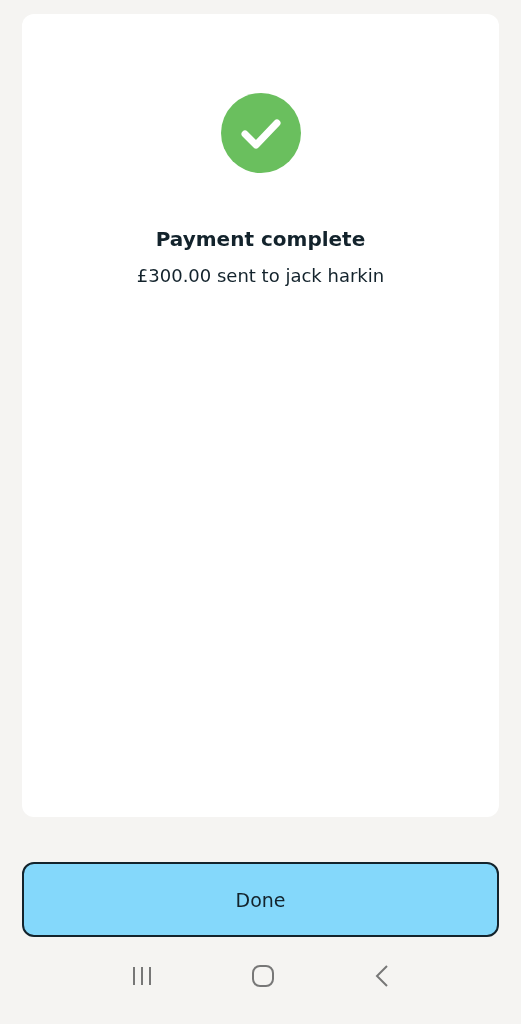 The height and width of the screenshot is (1024, 521). I want to click on checkmark-icon, so click(260, 133).